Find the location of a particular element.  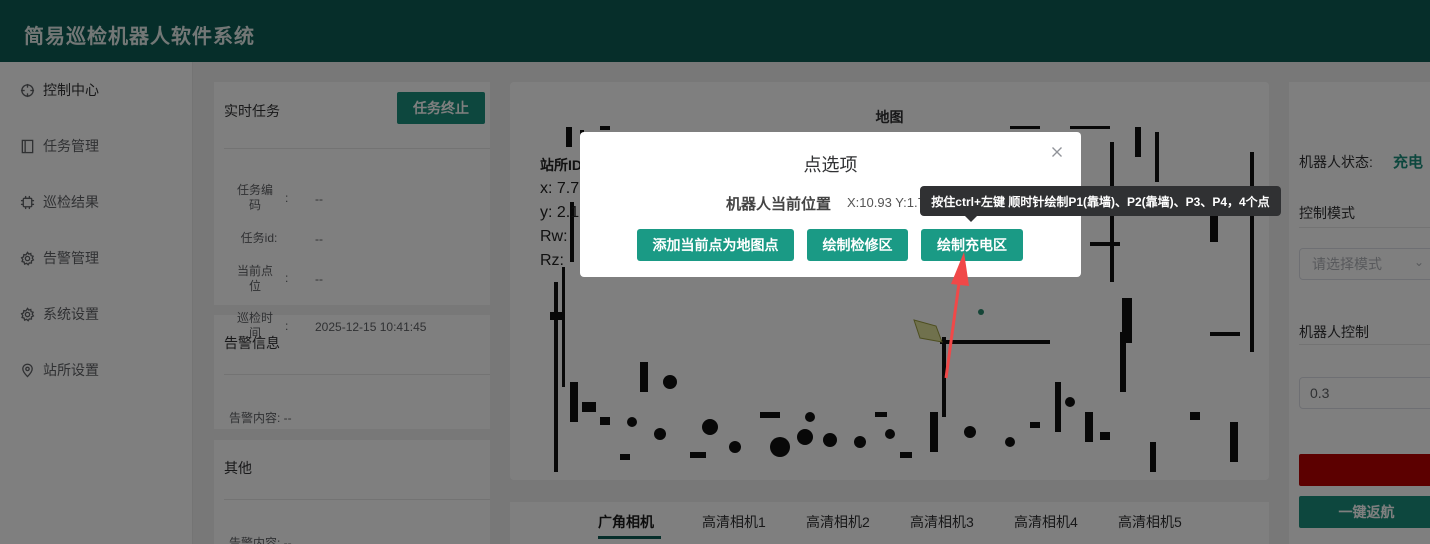

dialog-title: 点选项 is located at coordinates (830, 165).